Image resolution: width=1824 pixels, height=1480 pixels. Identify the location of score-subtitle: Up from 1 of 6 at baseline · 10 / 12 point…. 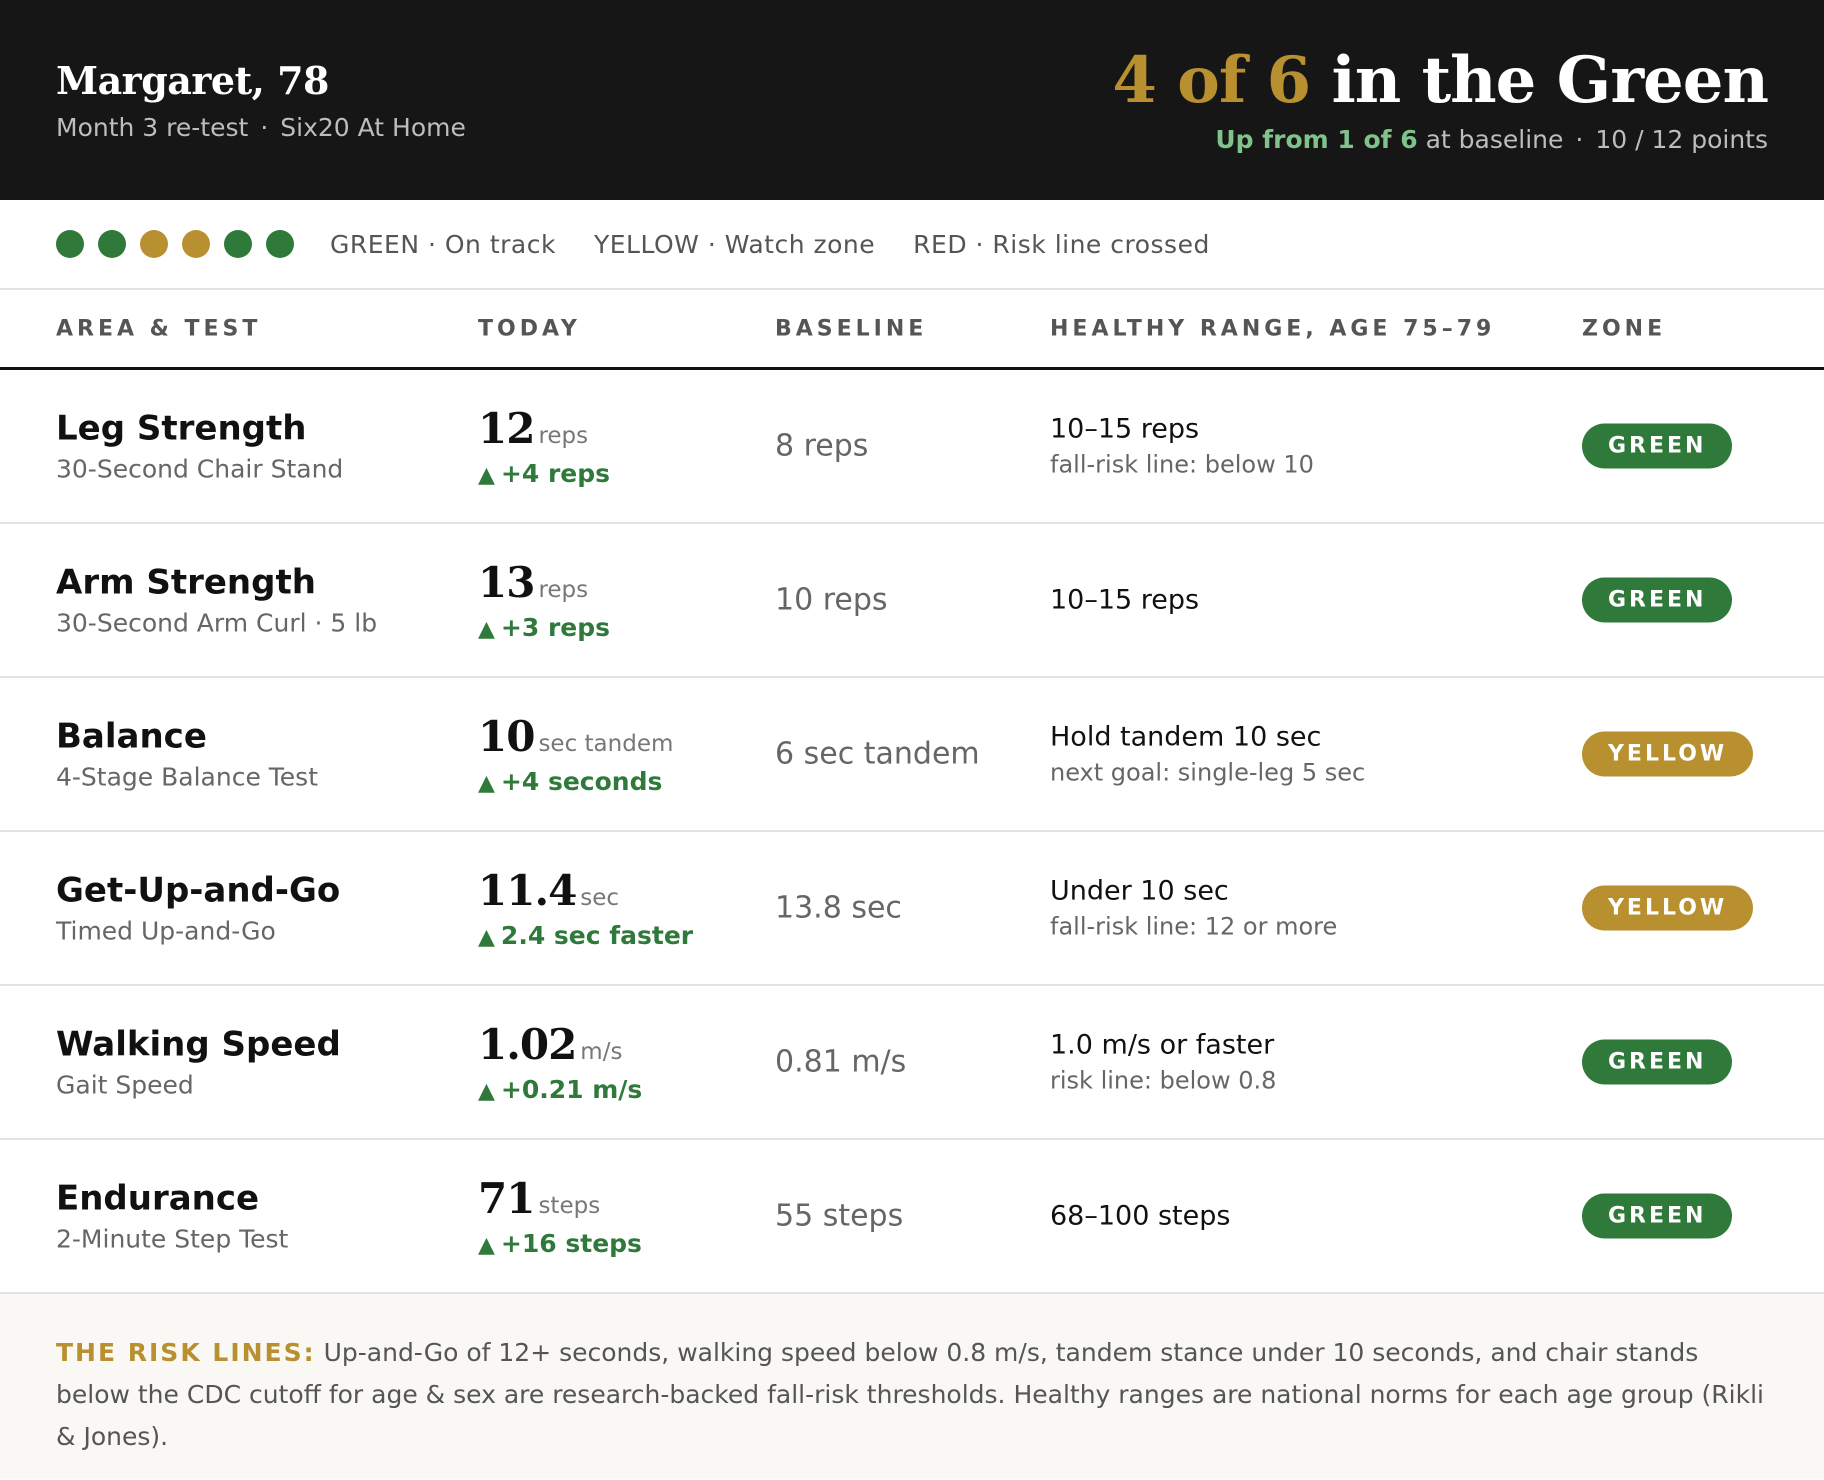
(1440, 139).